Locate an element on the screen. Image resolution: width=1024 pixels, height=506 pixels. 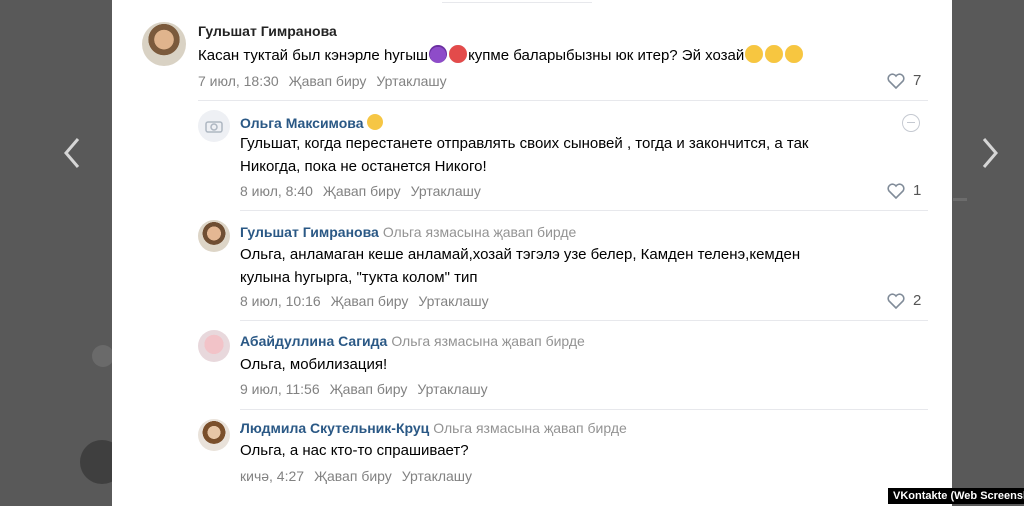
top-divider is located at coordinates (517, 1).